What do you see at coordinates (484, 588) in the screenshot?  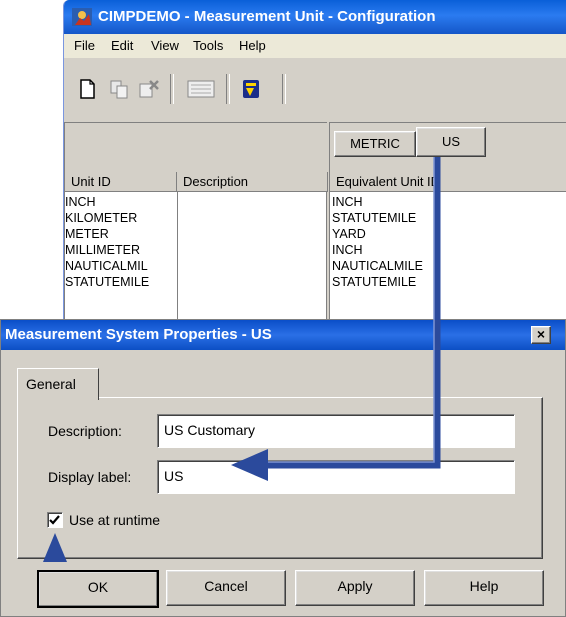 I see `help-button: Help` at bounding box center [484, 588].